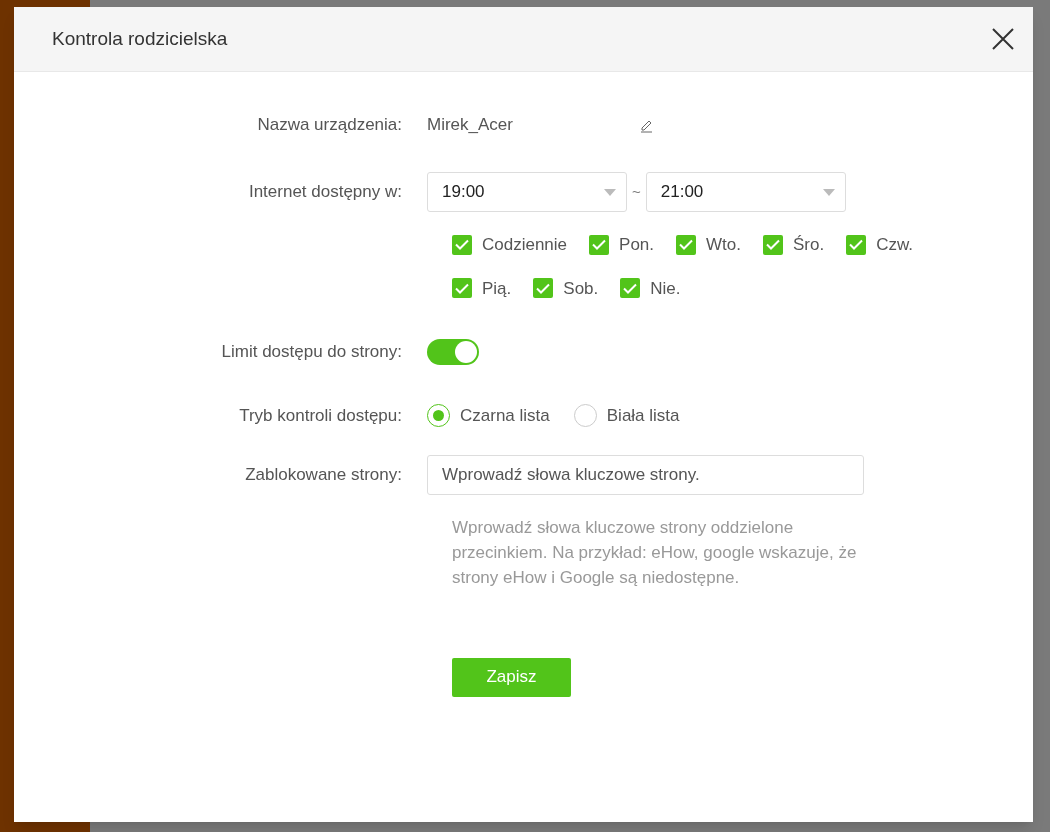  I want to click on time-select: 21:00, so click(745, 192).